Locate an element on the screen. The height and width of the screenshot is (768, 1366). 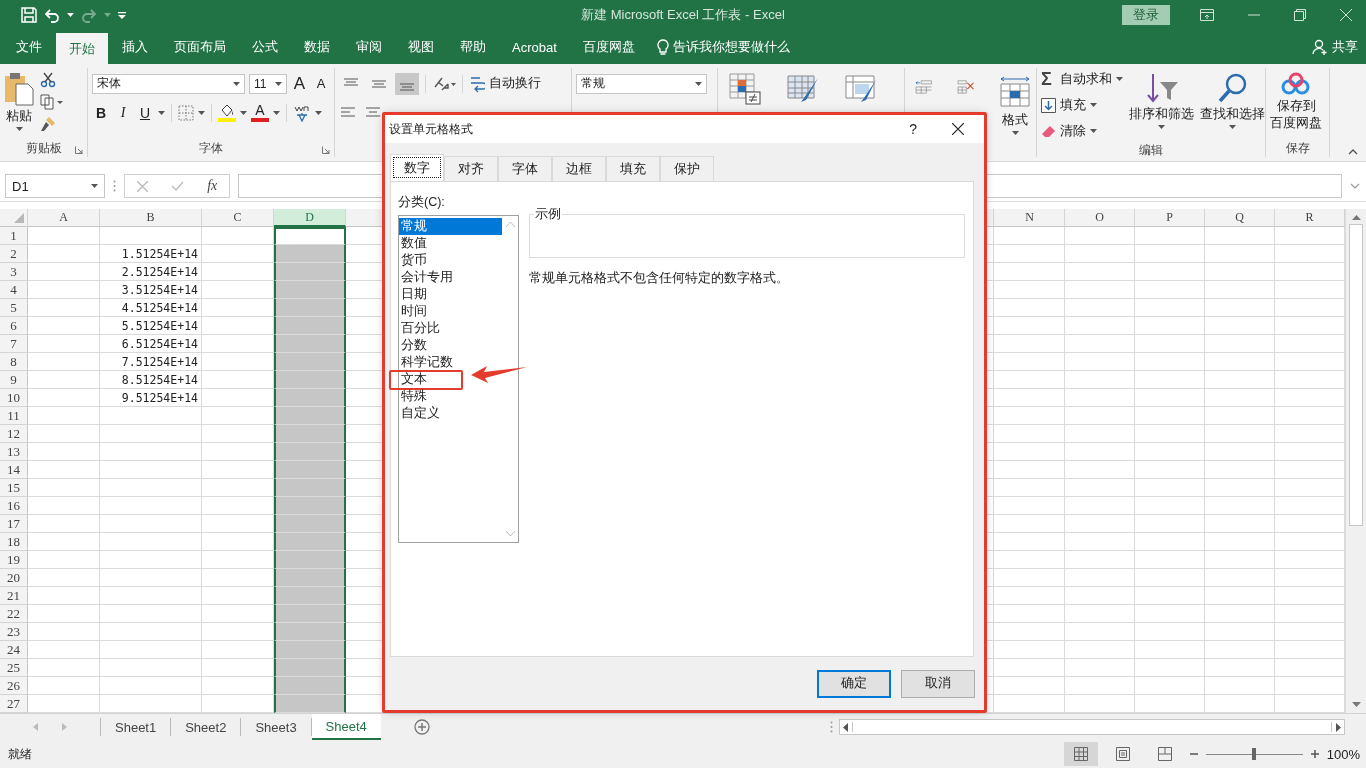
collapse-ribbon-icon is located at coordinates (1353, 152).